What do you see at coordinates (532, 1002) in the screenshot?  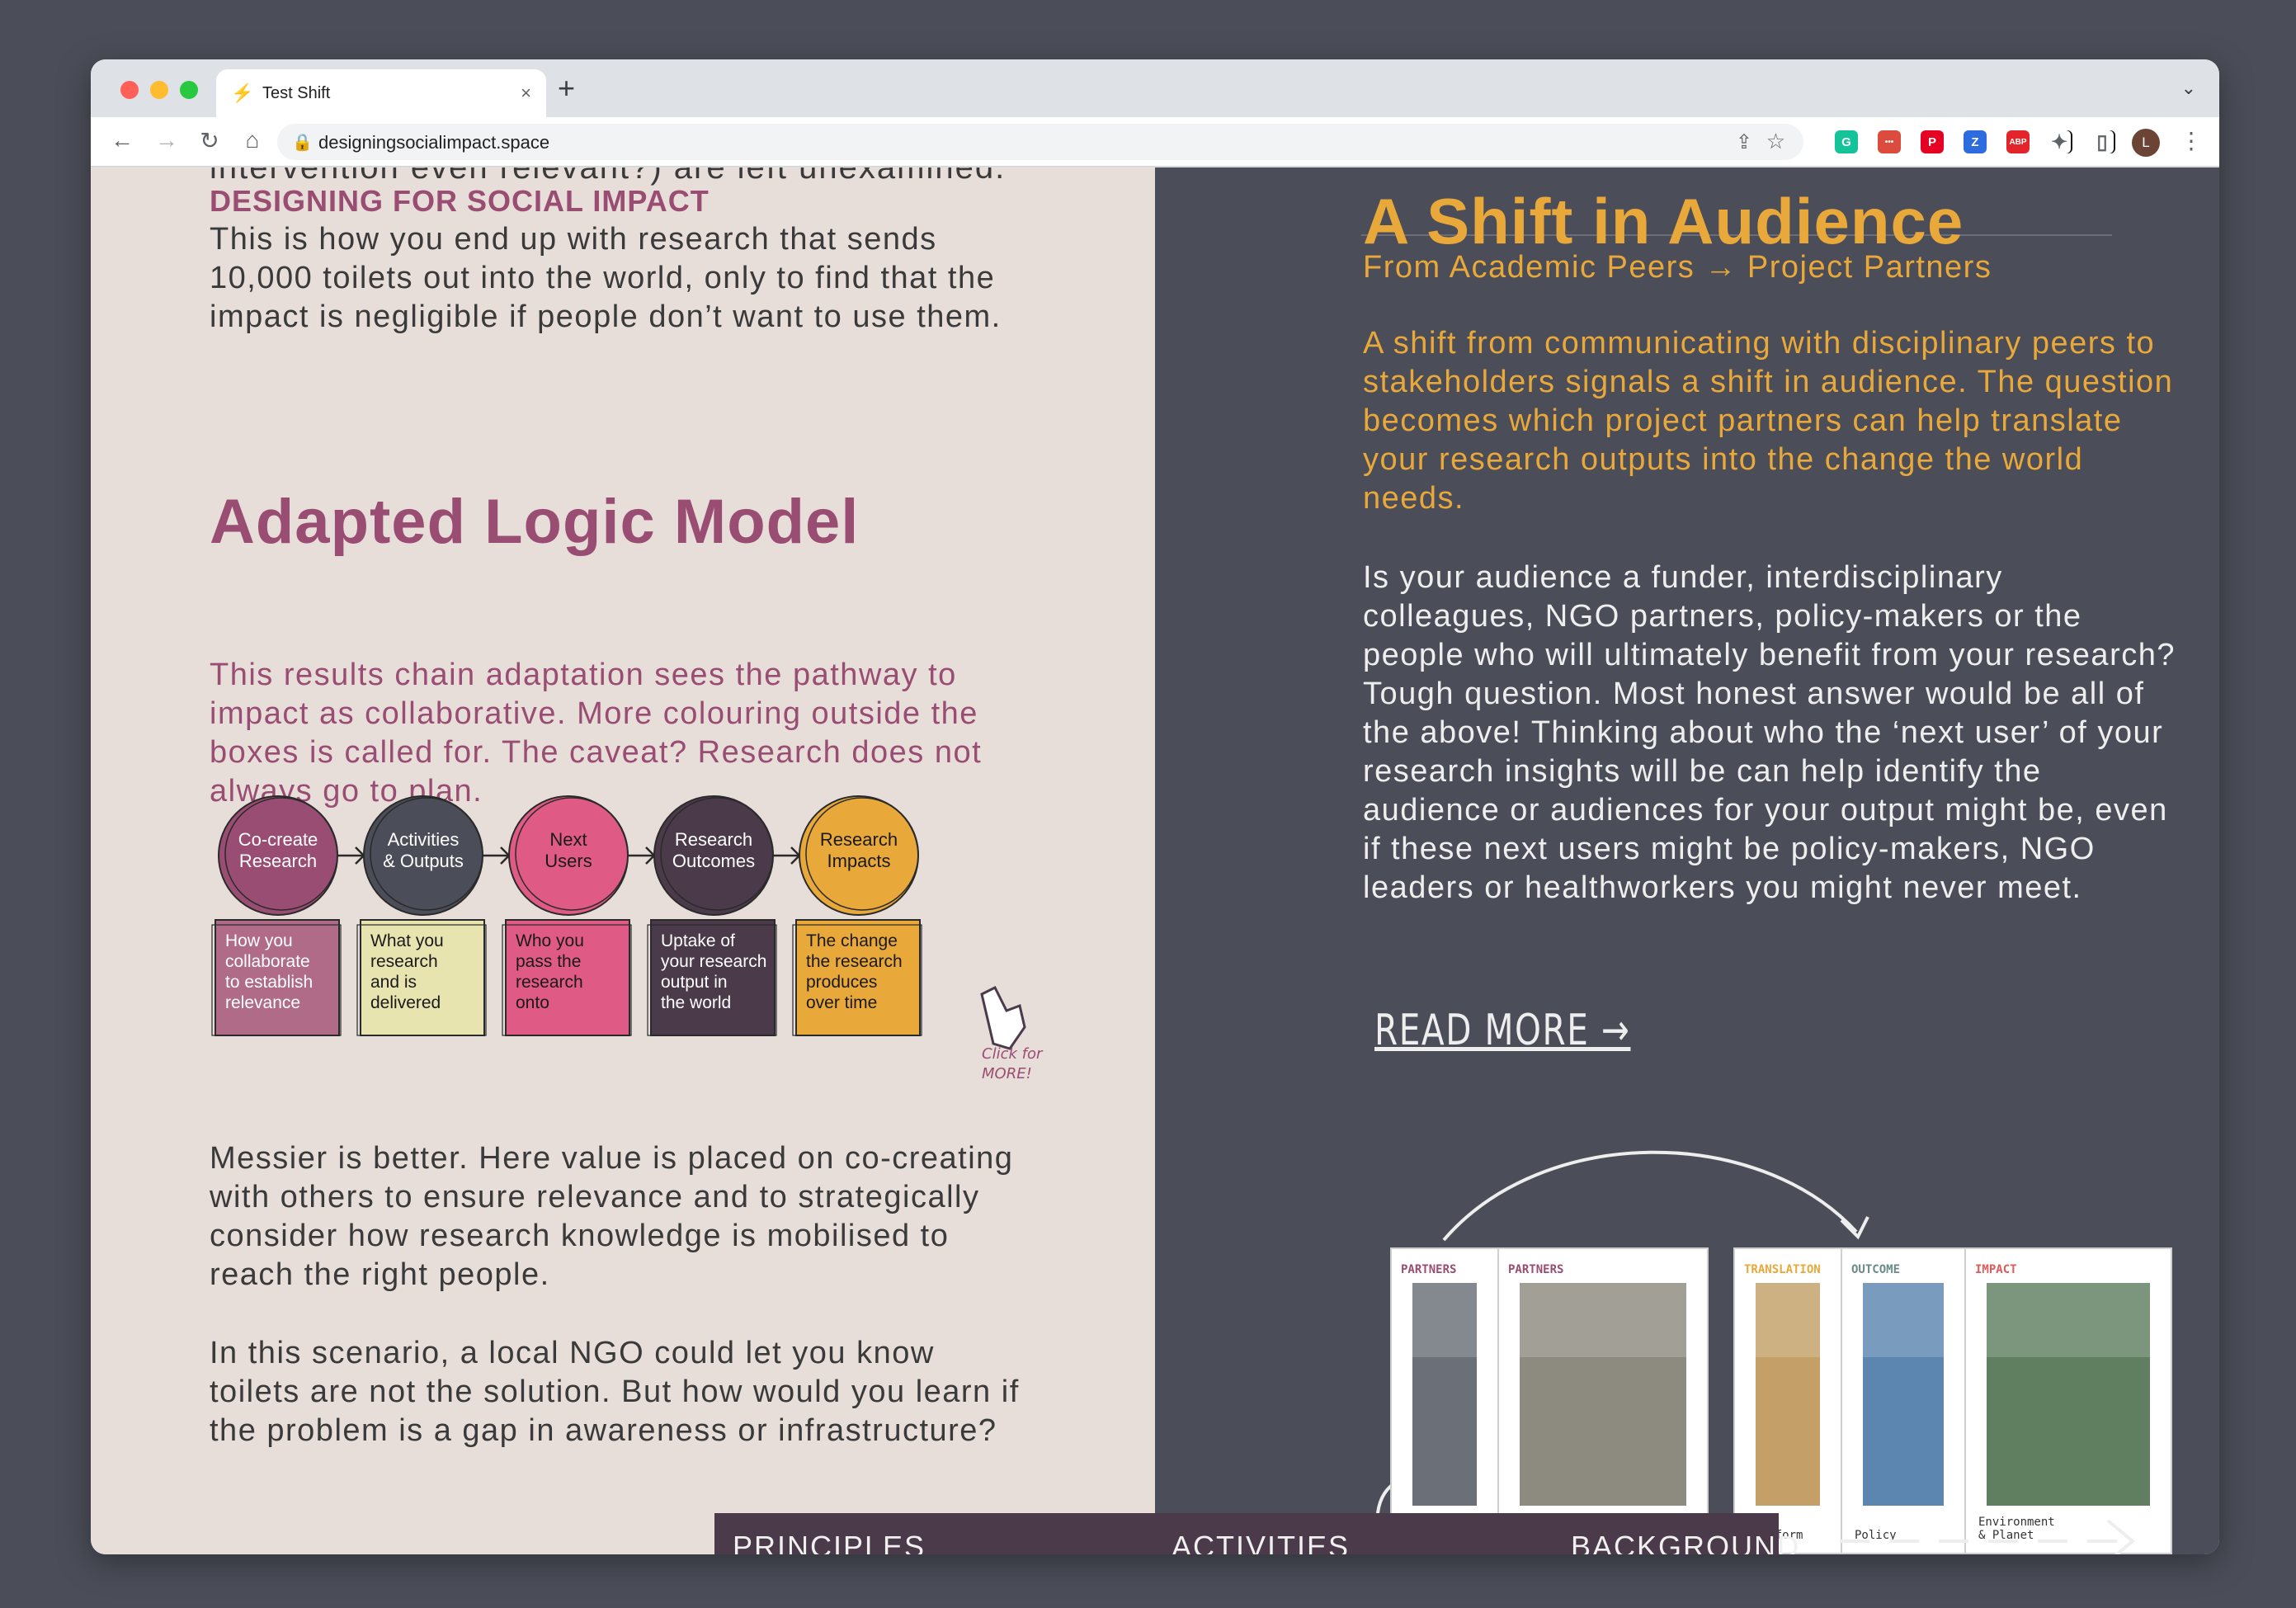 I see `chain-step-desc: onto` at bounding box center [532, 1002].